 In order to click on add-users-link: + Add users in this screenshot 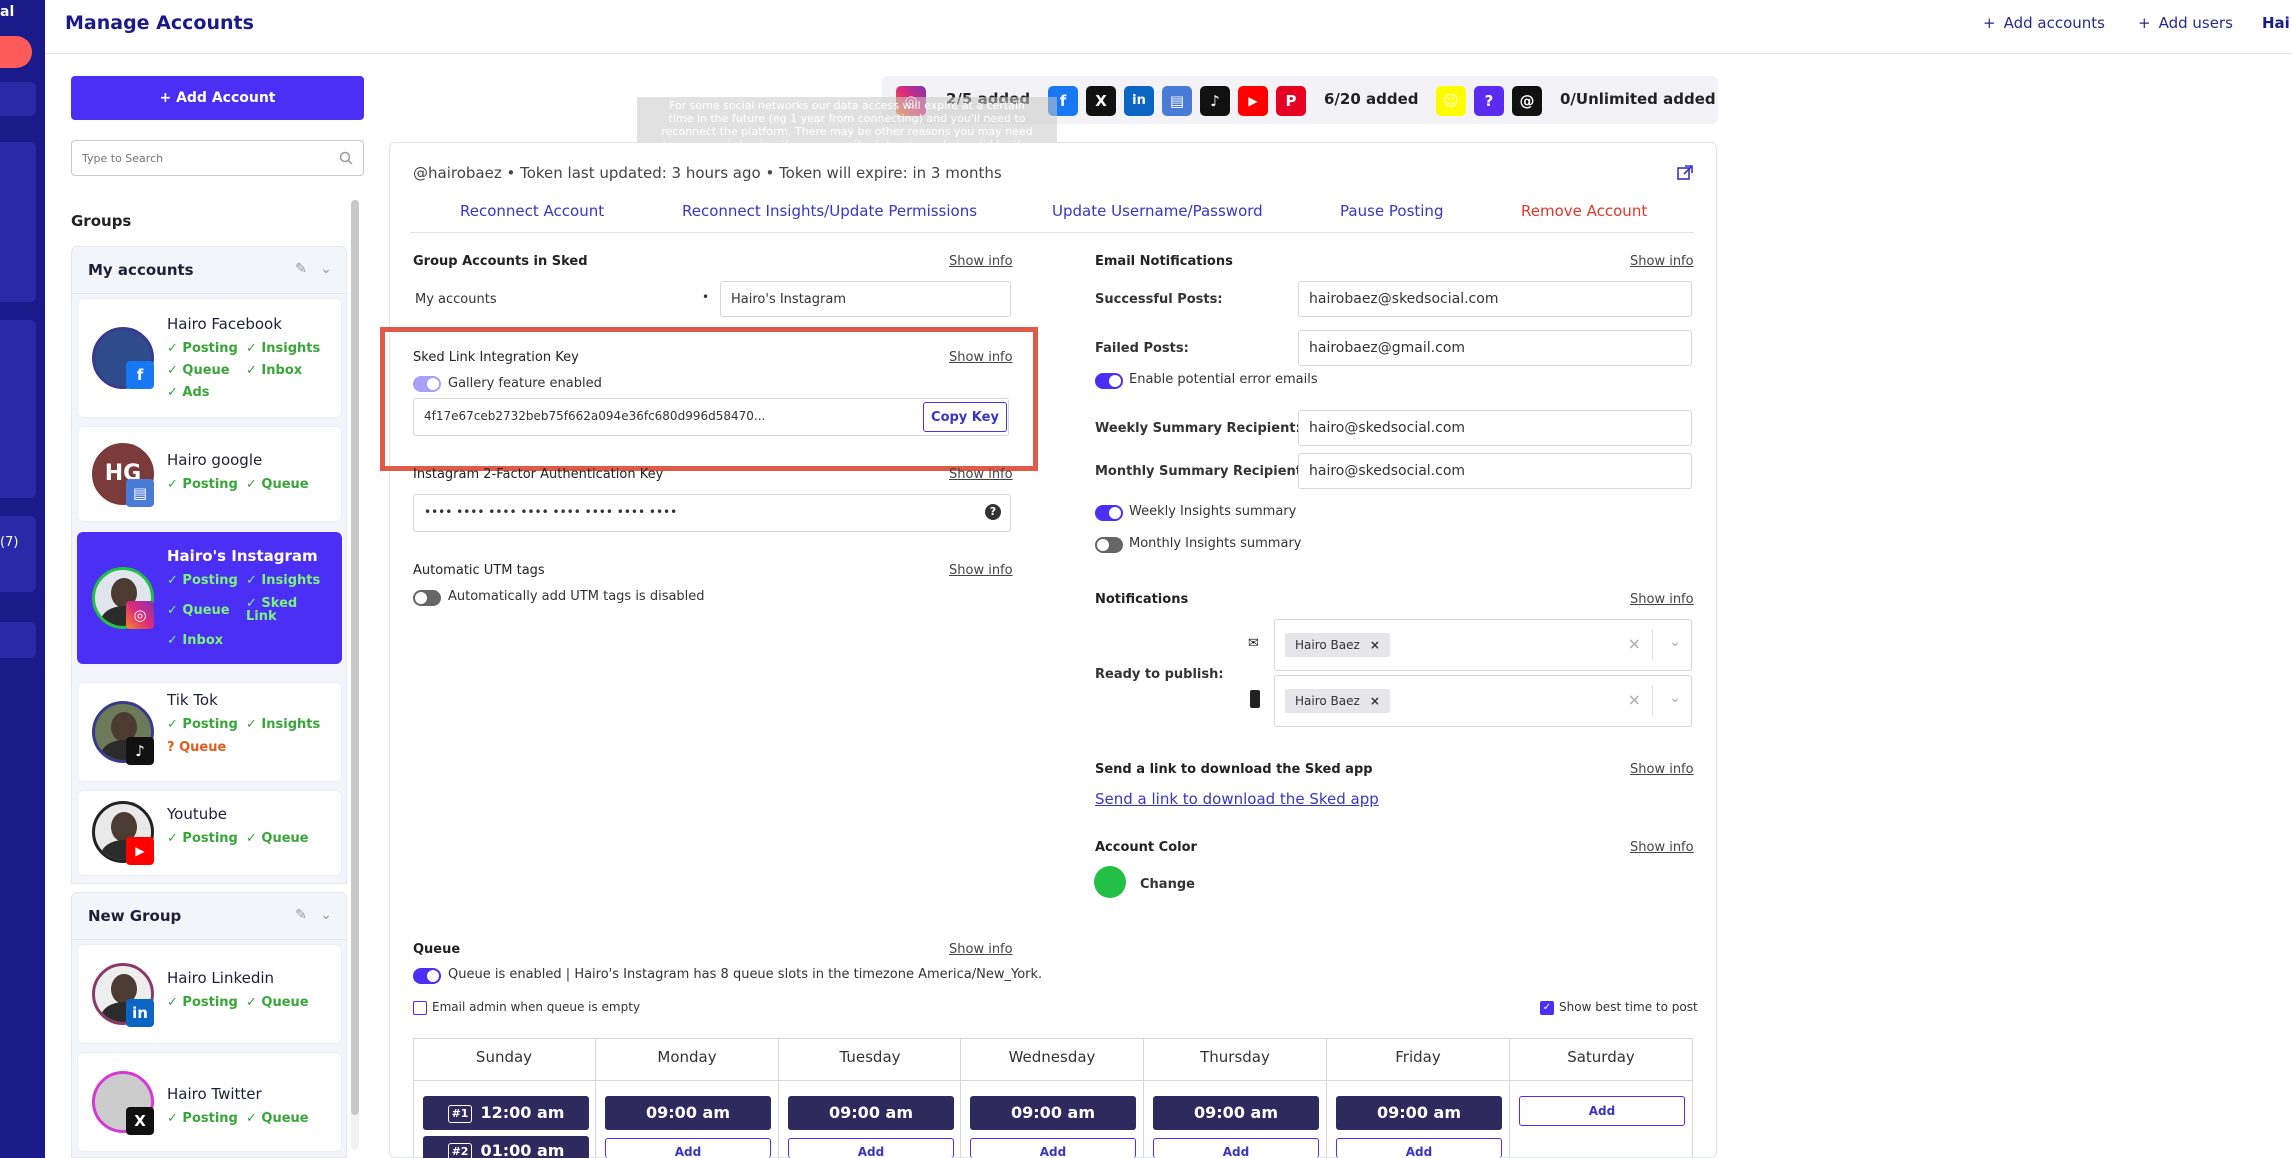, I will do `click(2185, 23)`.